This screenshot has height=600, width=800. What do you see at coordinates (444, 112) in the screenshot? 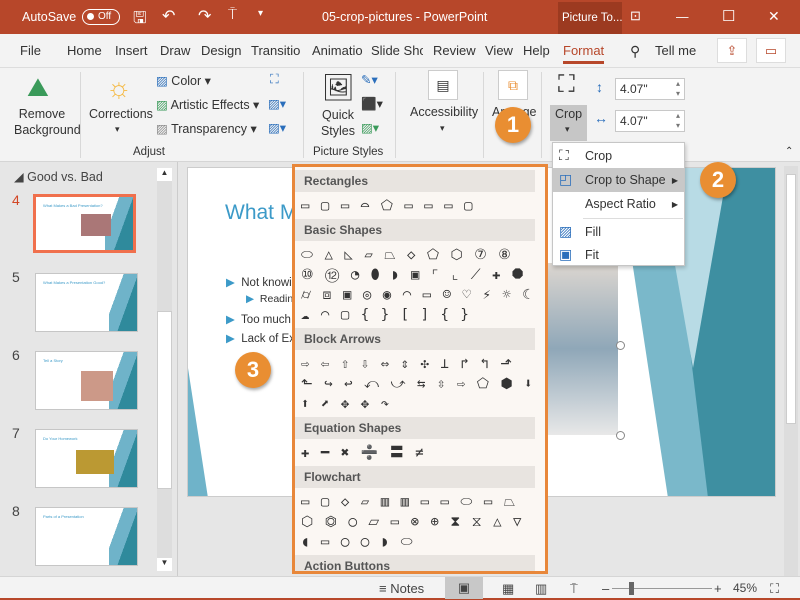
I see `accessibility-label: Accessibility` at bounding box center [444, 112].